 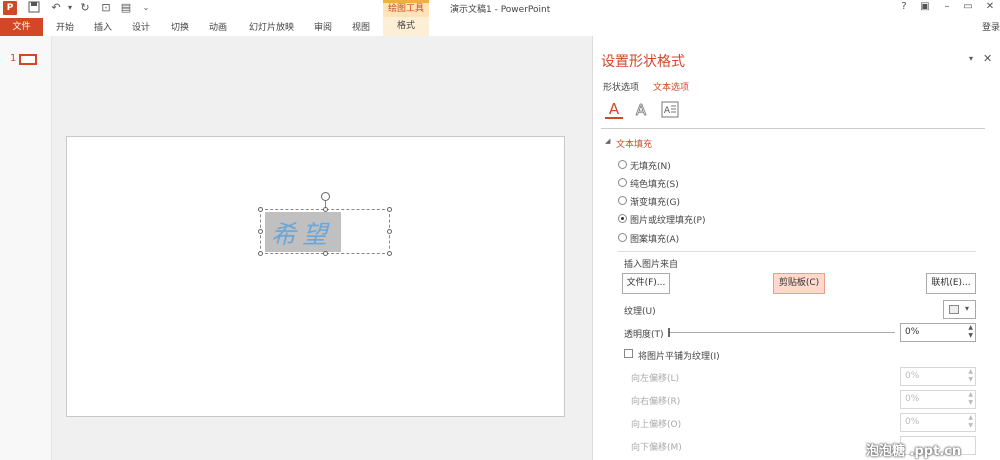 I want to click on resize-handle-s, so click(x=325, y=253).